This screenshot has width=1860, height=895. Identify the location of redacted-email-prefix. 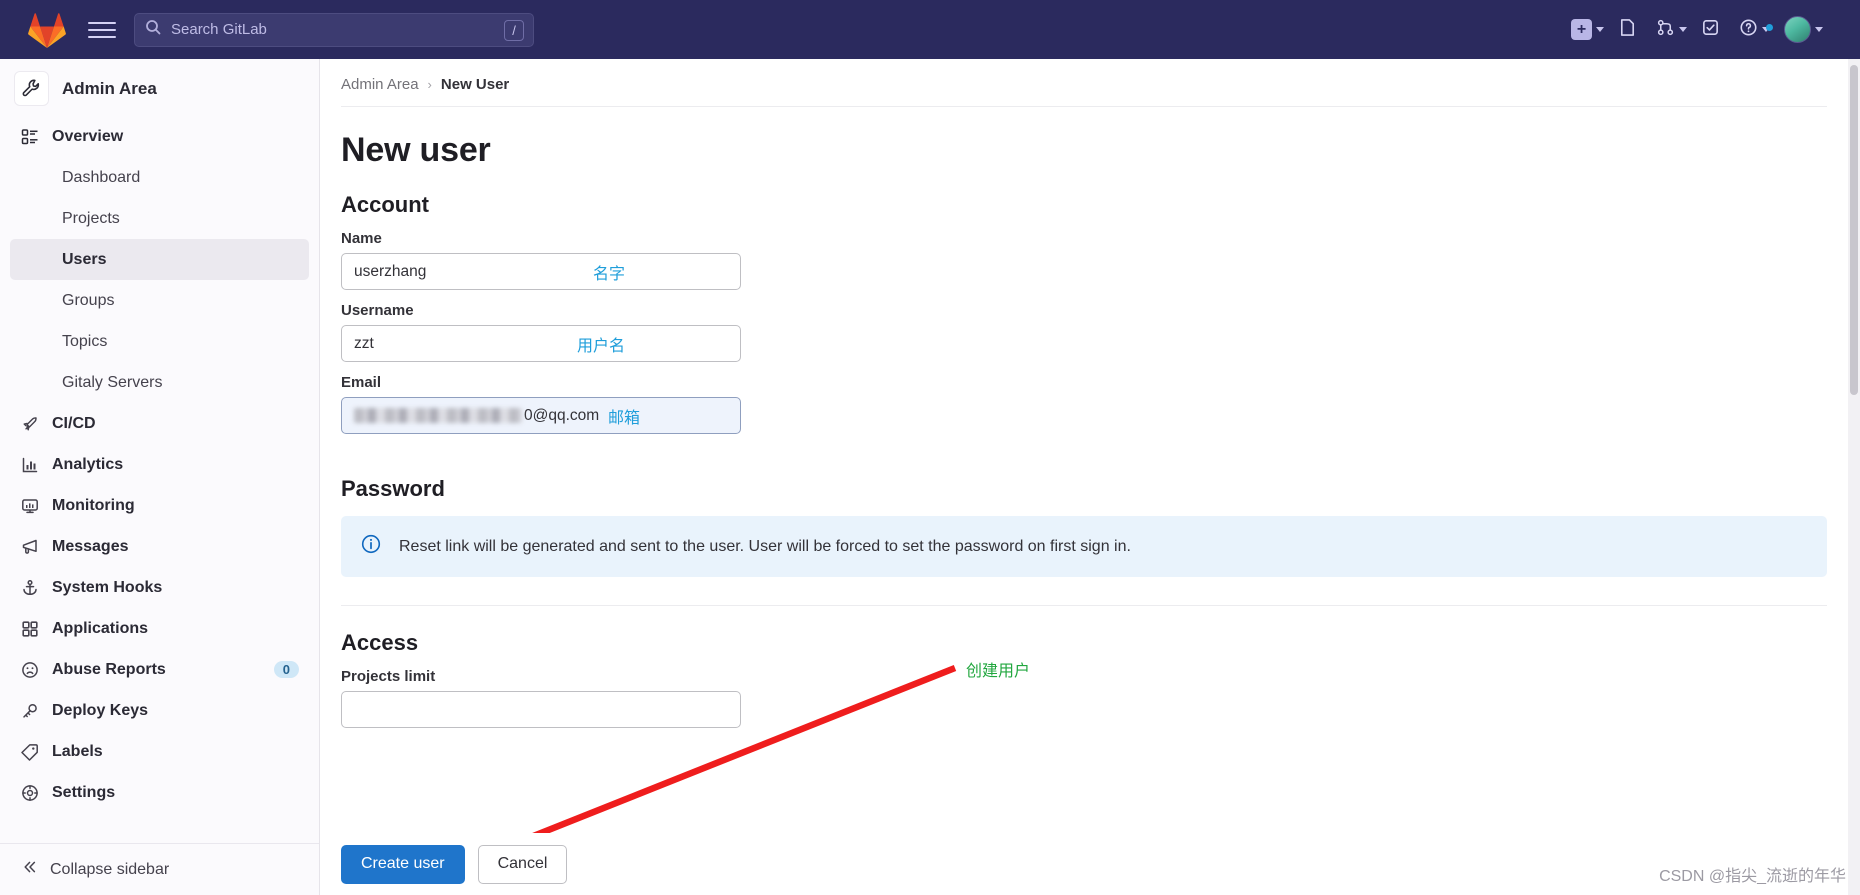
(438, 415).